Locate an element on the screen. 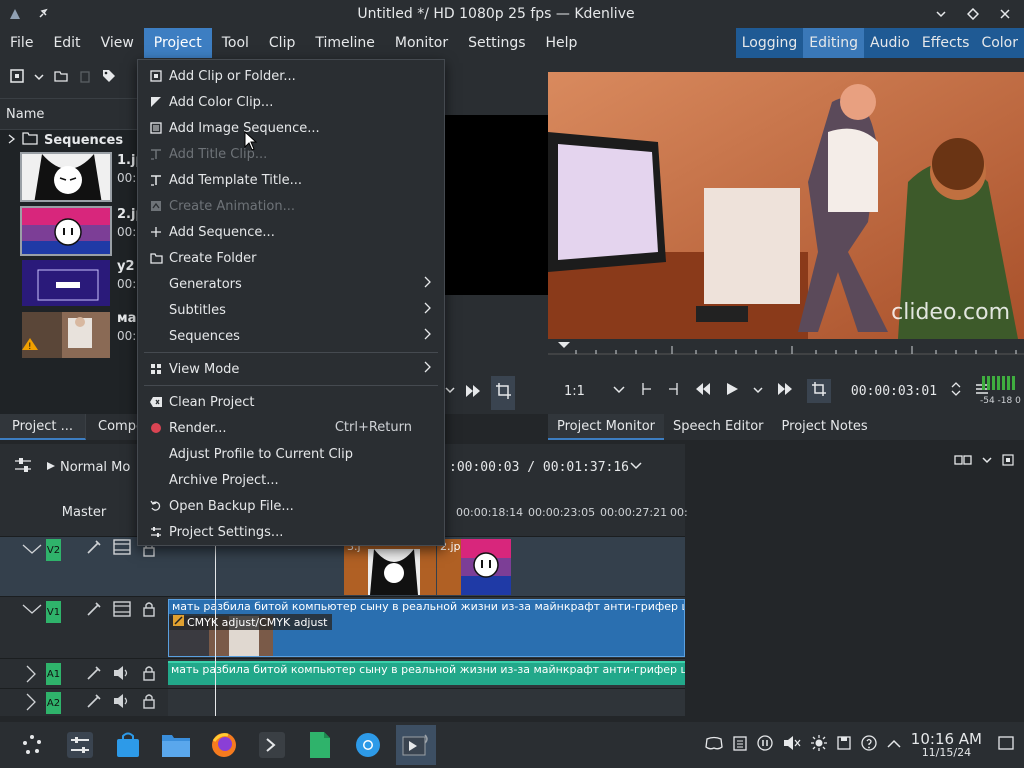 This screenshot has height=768, width=1024. tab-speech-editor: Speech Editor is located at coordinates (718, 427).